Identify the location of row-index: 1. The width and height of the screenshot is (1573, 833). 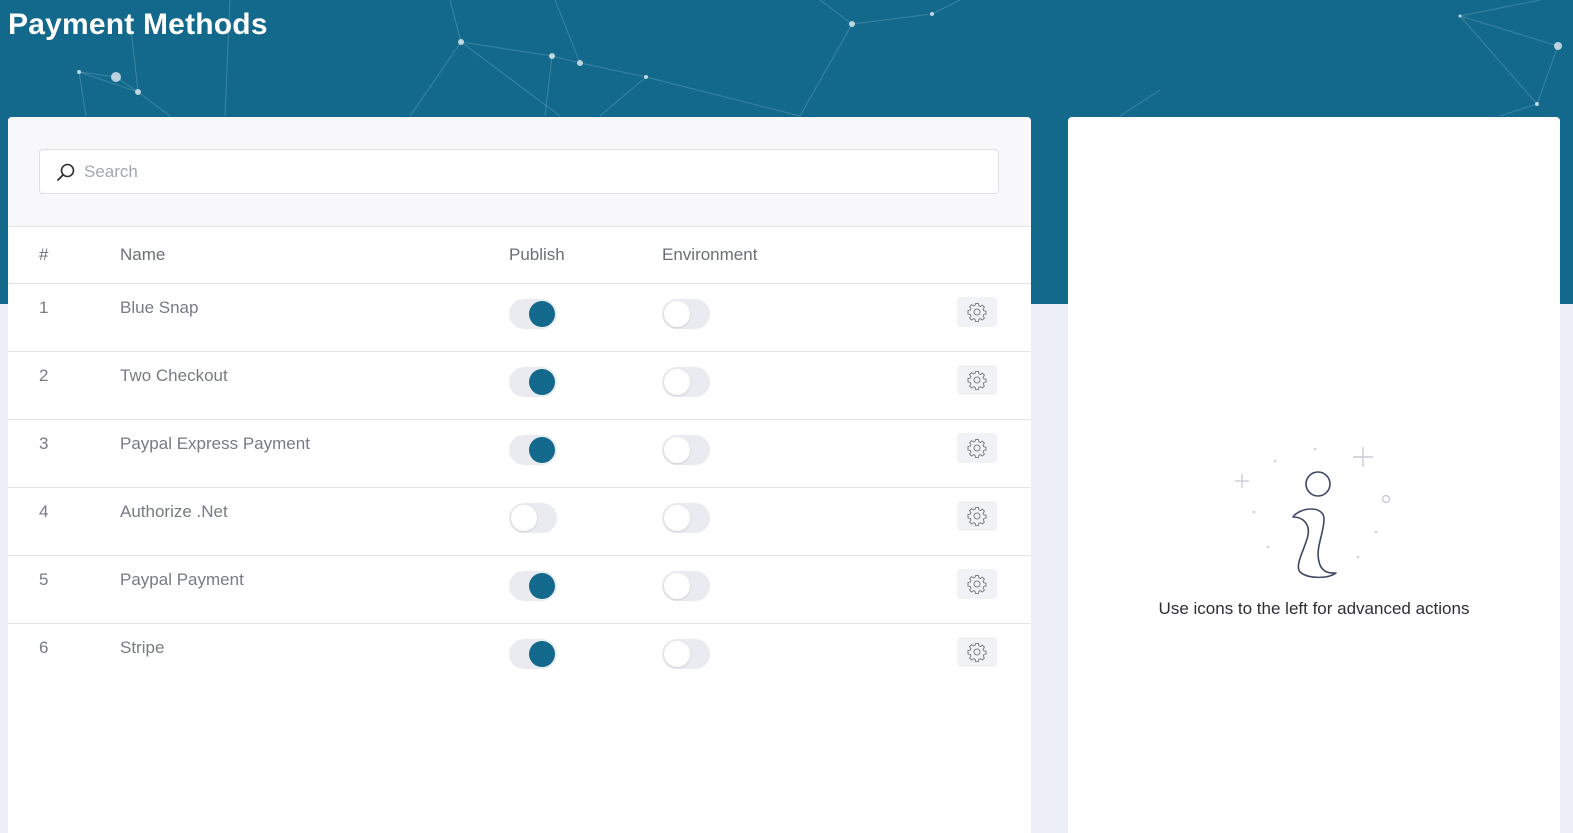
(44, 307).